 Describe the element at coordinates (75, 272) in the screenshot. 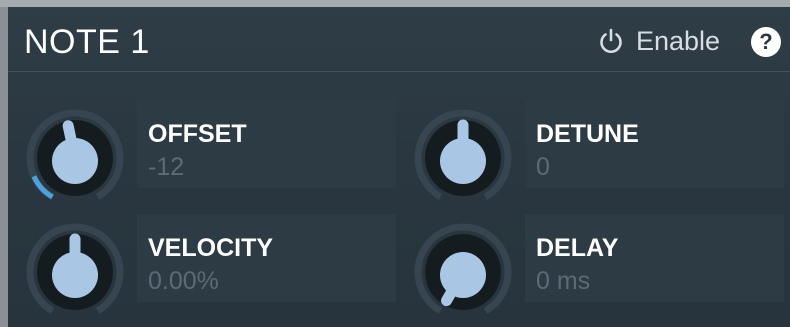

I see `velocity-knob` at that location.